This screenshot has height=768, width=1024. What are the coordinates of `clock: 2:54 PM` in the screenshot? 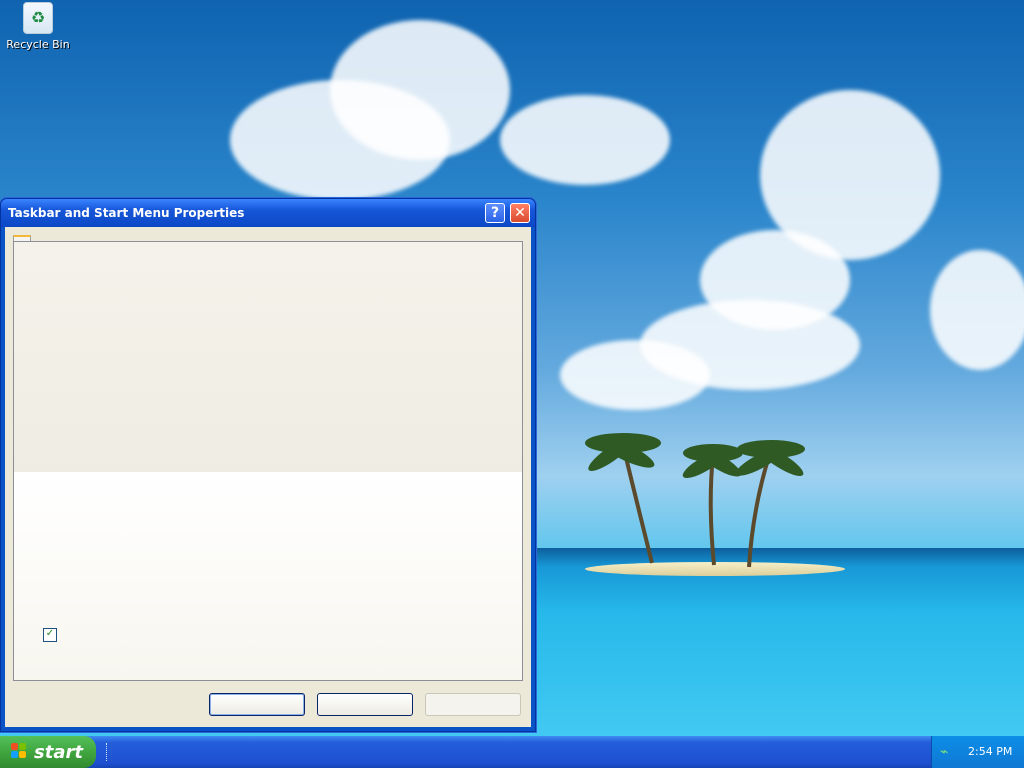 It's located at (990, 751).